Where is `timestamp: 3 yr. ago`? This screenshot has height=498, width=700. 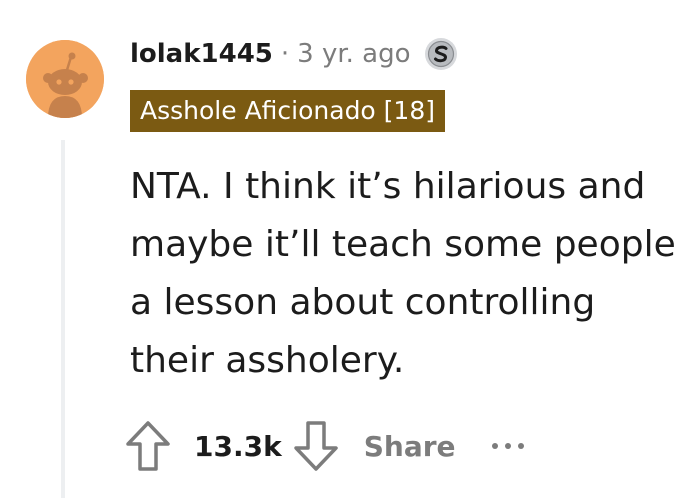
timestamp: 3 yr. ago is located at coordinates (353, 54).